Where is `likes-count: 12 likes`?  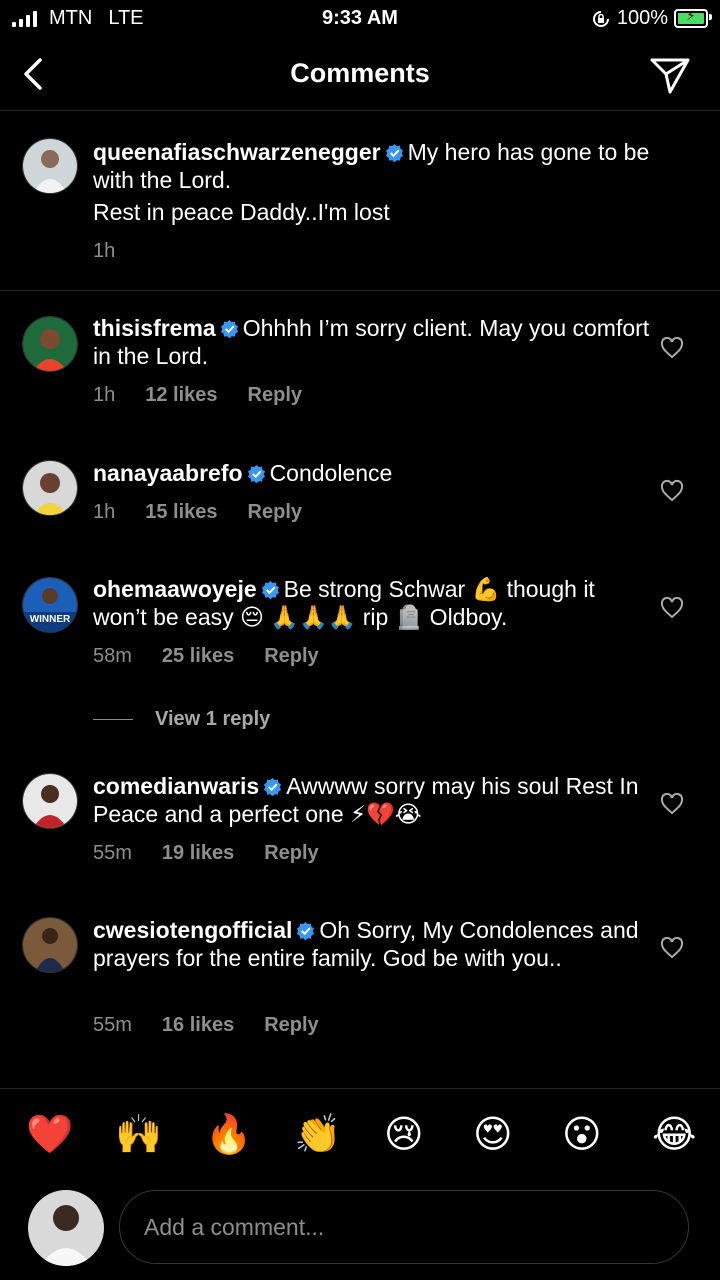
likes-count: 12 likes is located at coordinates (181, 395).